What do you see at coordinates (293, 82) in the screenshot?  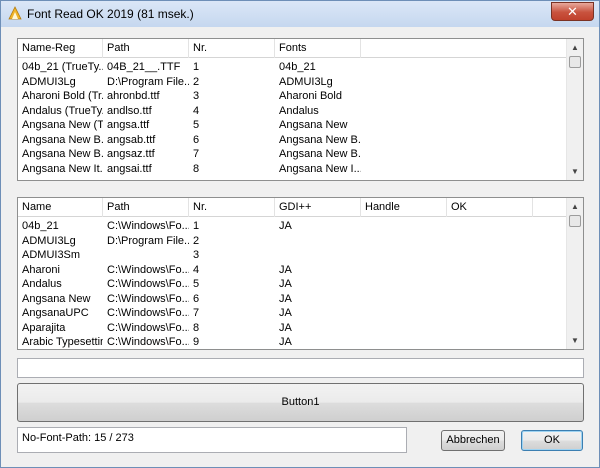 I see `table-row: ADMUI3Lg D:\Program File... 2 ADMUI3Lg` at bounding box center [293, 82].